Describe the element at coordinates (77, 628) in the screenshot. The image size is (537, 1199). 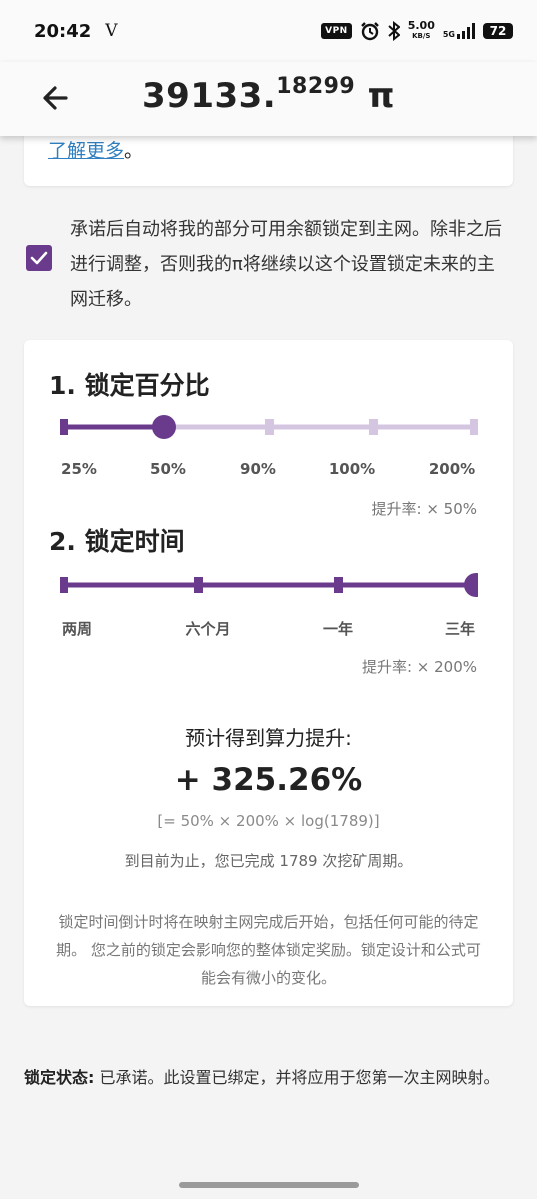
I see `time-option-two-weeks: 两周` at that location.